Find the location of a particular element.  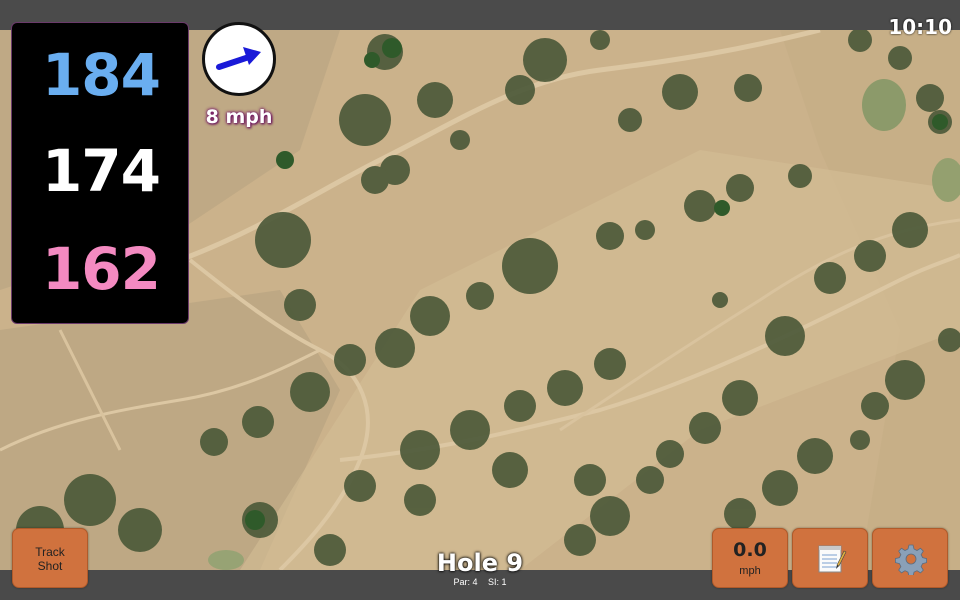

wind-speed: 8 mph is located at coordinates (239, 117).